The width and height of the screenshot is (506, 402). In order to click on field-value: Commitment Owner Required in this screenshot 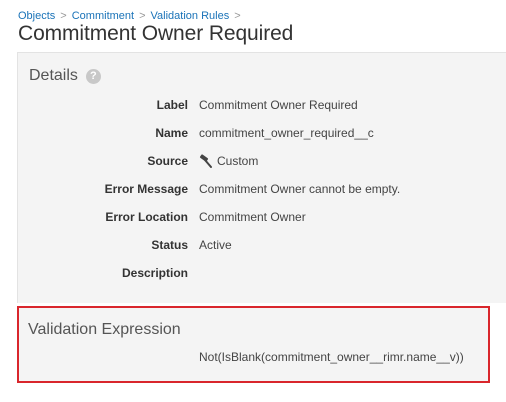, I will do `click(278, 105)`.